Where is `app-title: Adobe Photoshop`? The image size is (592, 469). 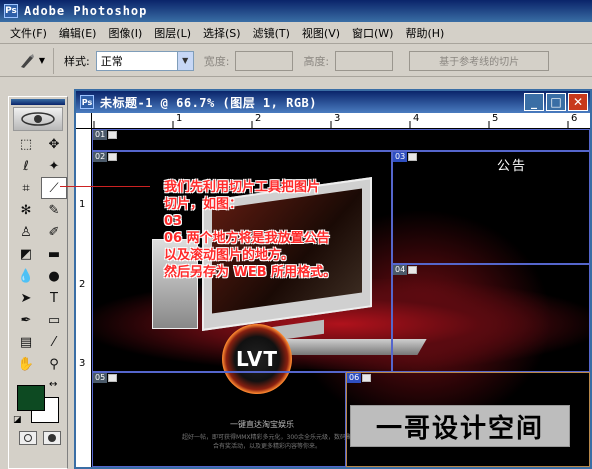 app-title: Adobe Photoshop is located at coordinates (86, 11).